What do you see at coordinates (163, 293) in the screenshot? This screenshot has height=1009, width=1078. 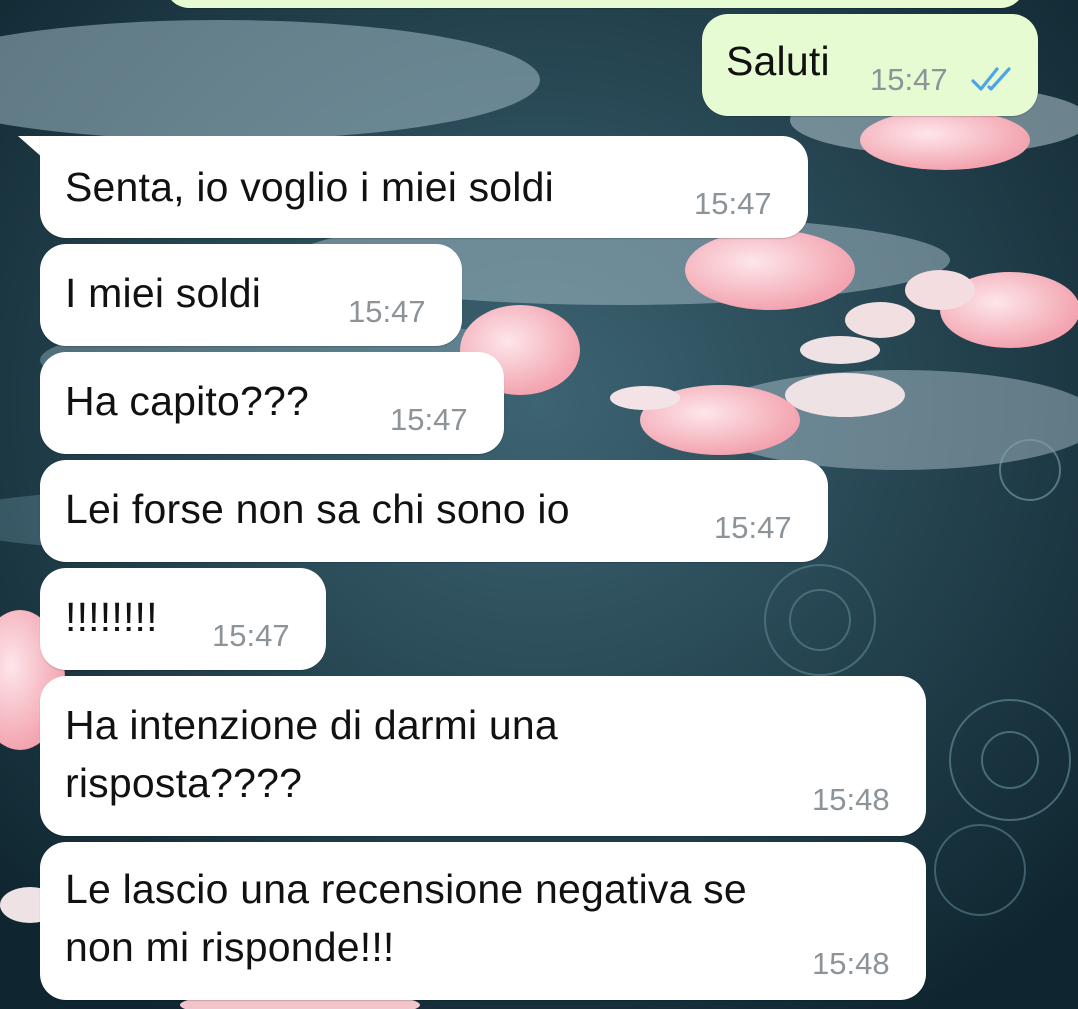 I see `message-text: I miei soldi` at bounding box center [163, 293].